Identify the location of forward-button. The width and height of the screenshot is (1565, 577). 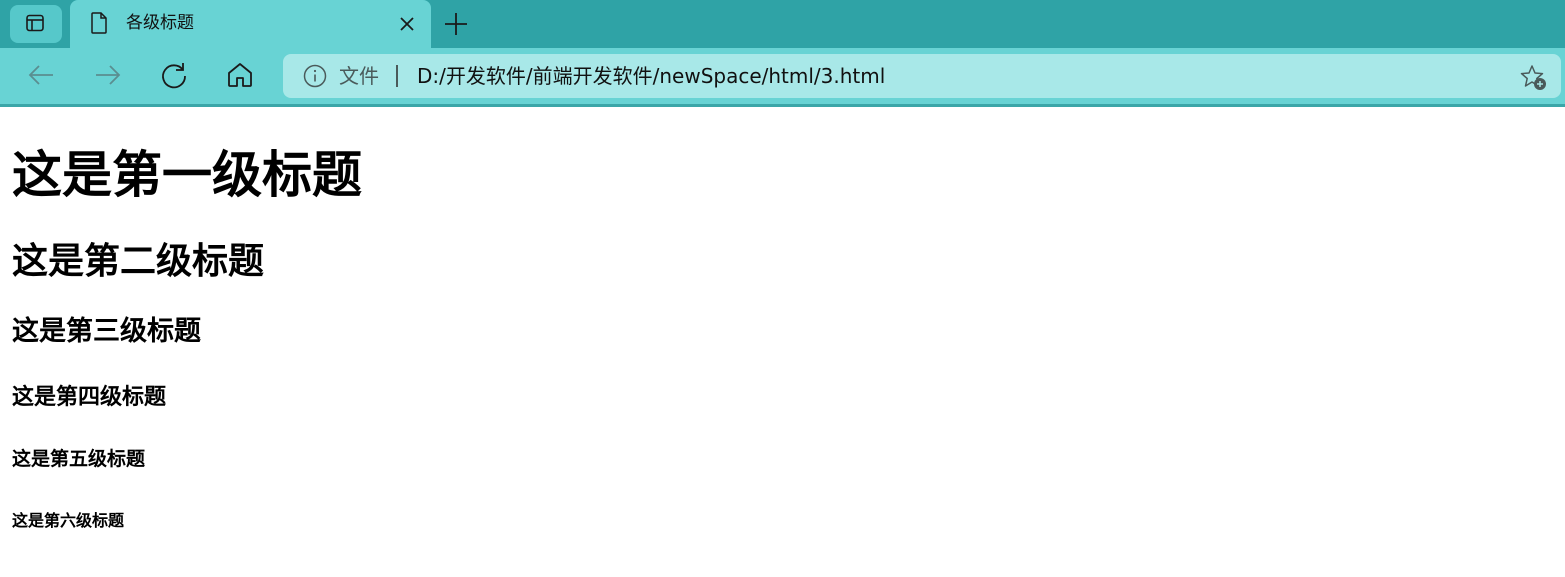
(108, 75).